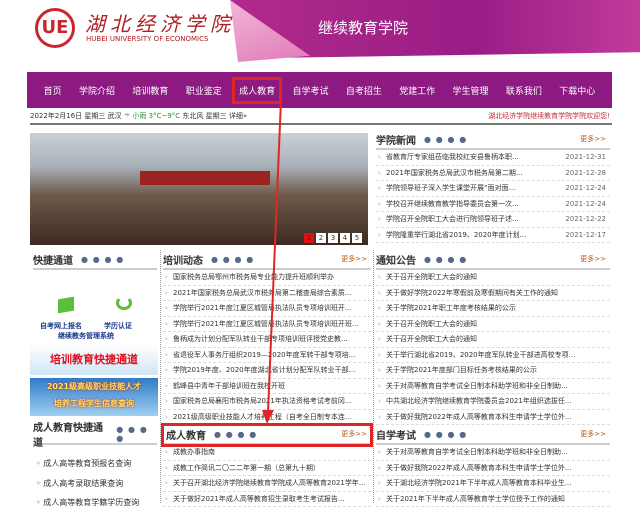  What do you see at coordinates (94, 397) in the screenshot?
I see `skills-query-banner: 2021级高级职业技能人才 培养工程学生信息查询` at bounding box center [94, 397].